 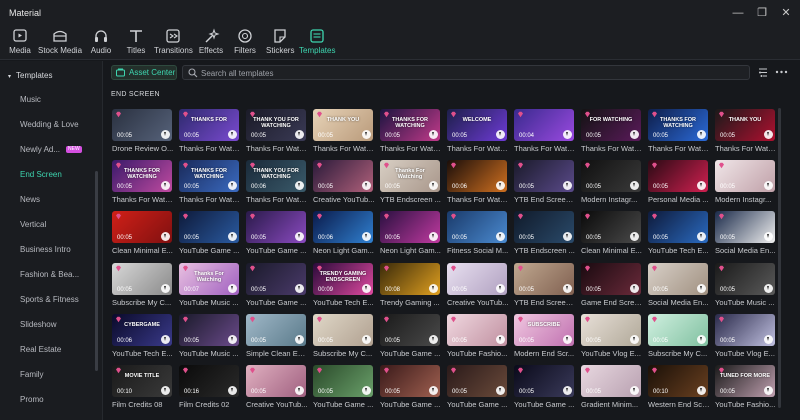 I want to click on tab-stickers: Stickers, so click(x=280, y=43).